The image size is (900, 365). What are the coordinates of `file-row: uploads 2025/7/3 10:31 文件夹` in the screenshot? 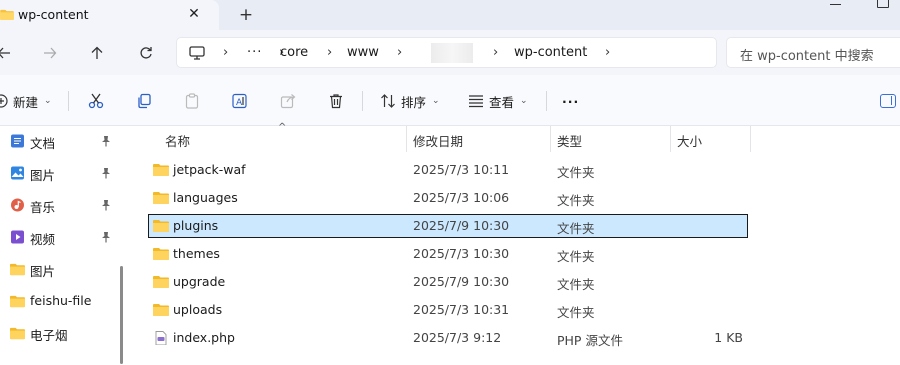 It's located at (448, 310).